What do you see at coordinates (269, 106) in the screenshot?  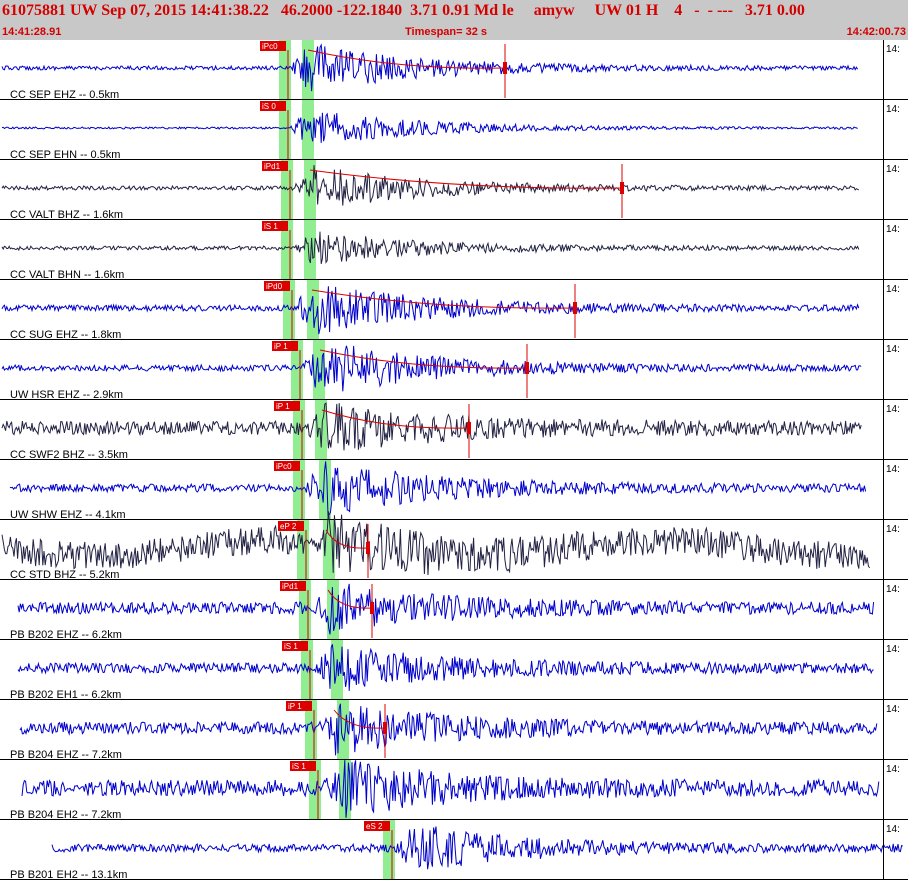 I see `phase-label: iS 0` at bounding box center [269, 106].